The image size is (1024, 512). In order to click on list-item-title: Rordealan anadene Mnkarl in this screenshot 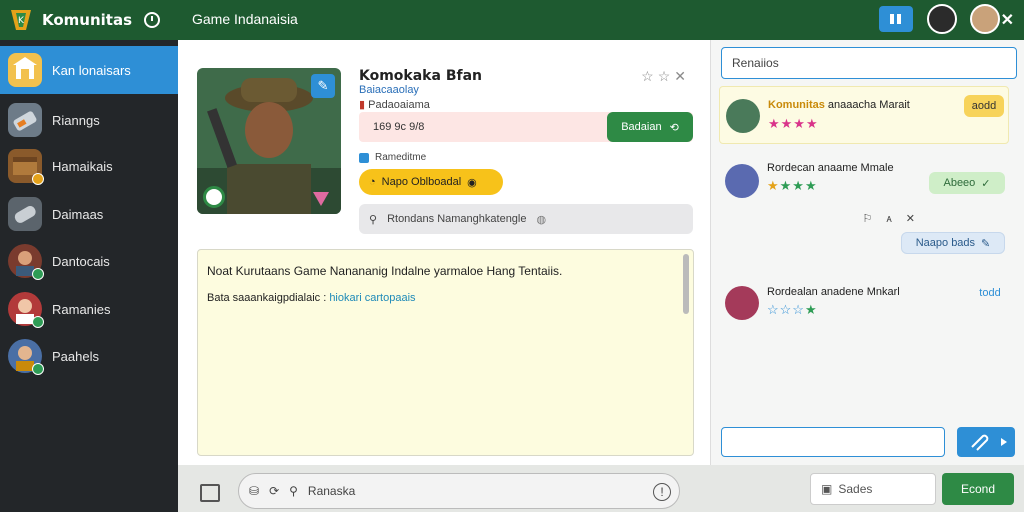, I will do `click(833, 292)`.